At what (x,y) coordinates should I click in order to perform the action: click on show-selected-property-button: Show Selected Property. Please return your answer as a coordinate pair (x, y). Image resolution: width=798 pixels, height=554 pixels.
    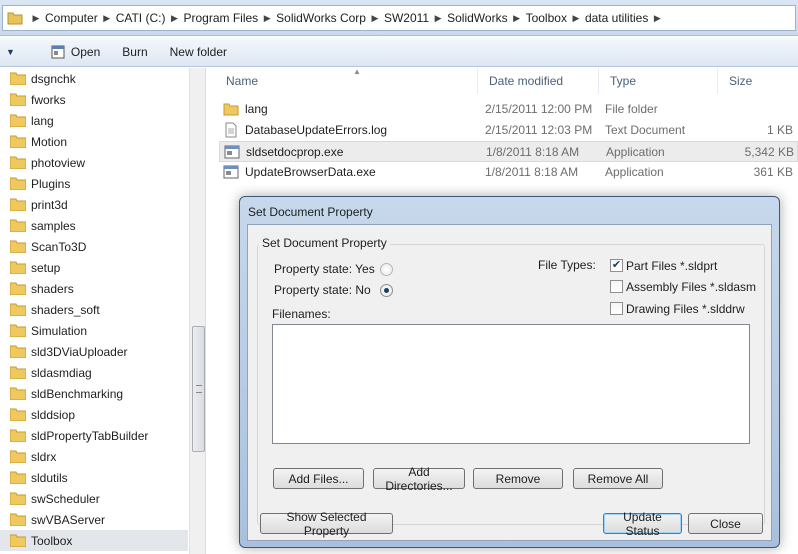
    Looking at the image, I should click on (326, 524).